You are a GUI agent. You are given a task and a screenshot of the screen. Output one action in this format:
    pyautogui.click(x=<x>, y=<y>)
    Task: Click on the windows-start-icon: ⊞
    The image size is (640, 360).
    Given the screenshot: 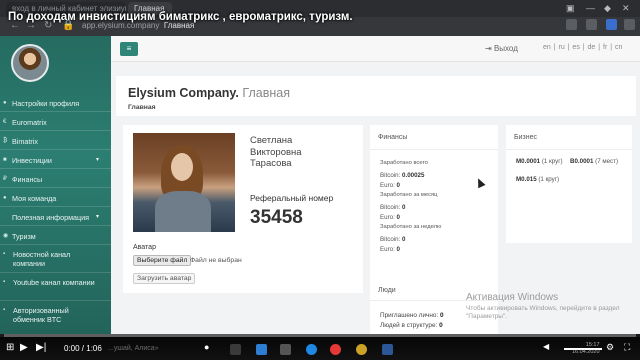 What is the action you would take?
    pyautogui.click(x=10, y=347)
    